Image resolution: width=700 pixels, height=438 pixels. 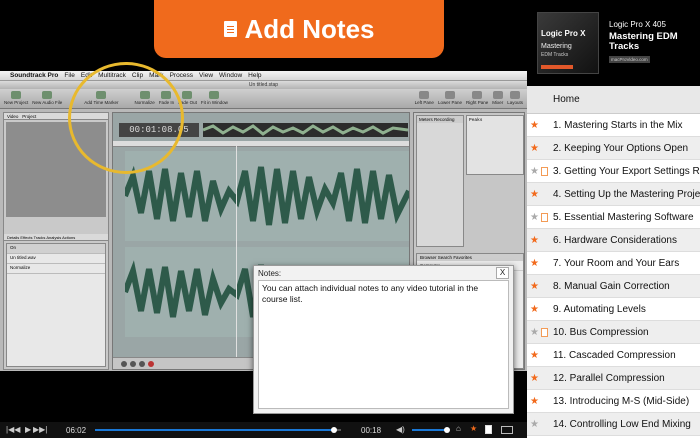 What do you see at coordinates (371, 430) in the screenshot?
I see `remaining-time: 00:18` at bounding box center [371, 430].